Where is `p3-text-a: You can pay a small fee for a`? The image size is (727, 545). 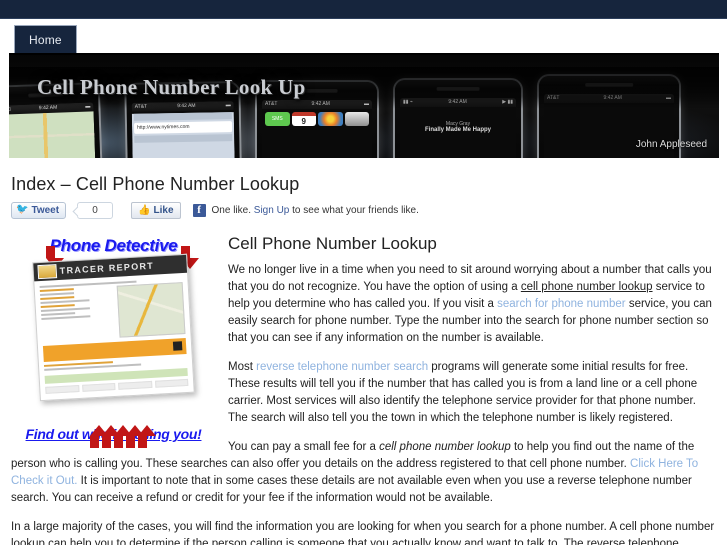
p3-text-a: You can pay a small fee for a is located at coordinates (304, 447).